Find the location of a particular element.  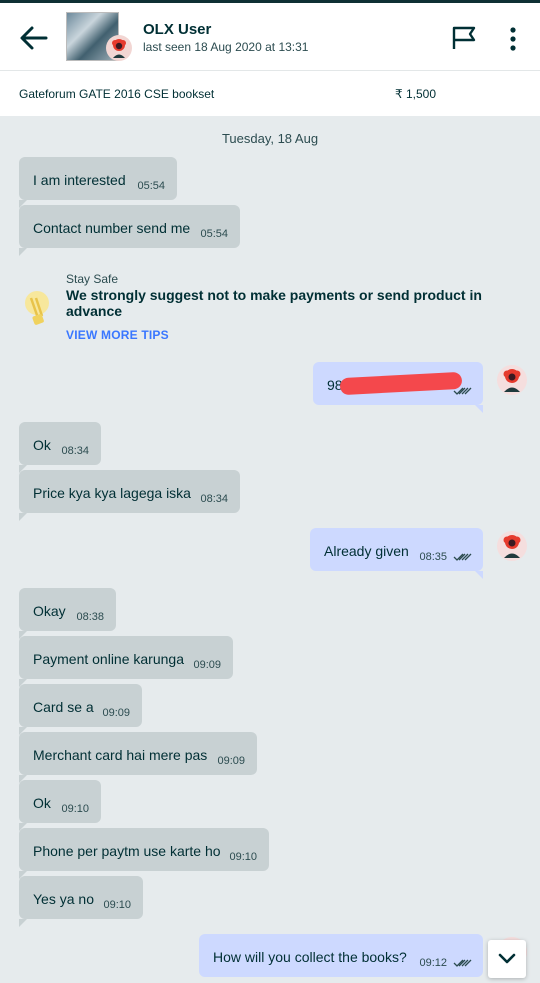

message-incoming: Contact number send me 05:54 is located at coordinates (129, 230).